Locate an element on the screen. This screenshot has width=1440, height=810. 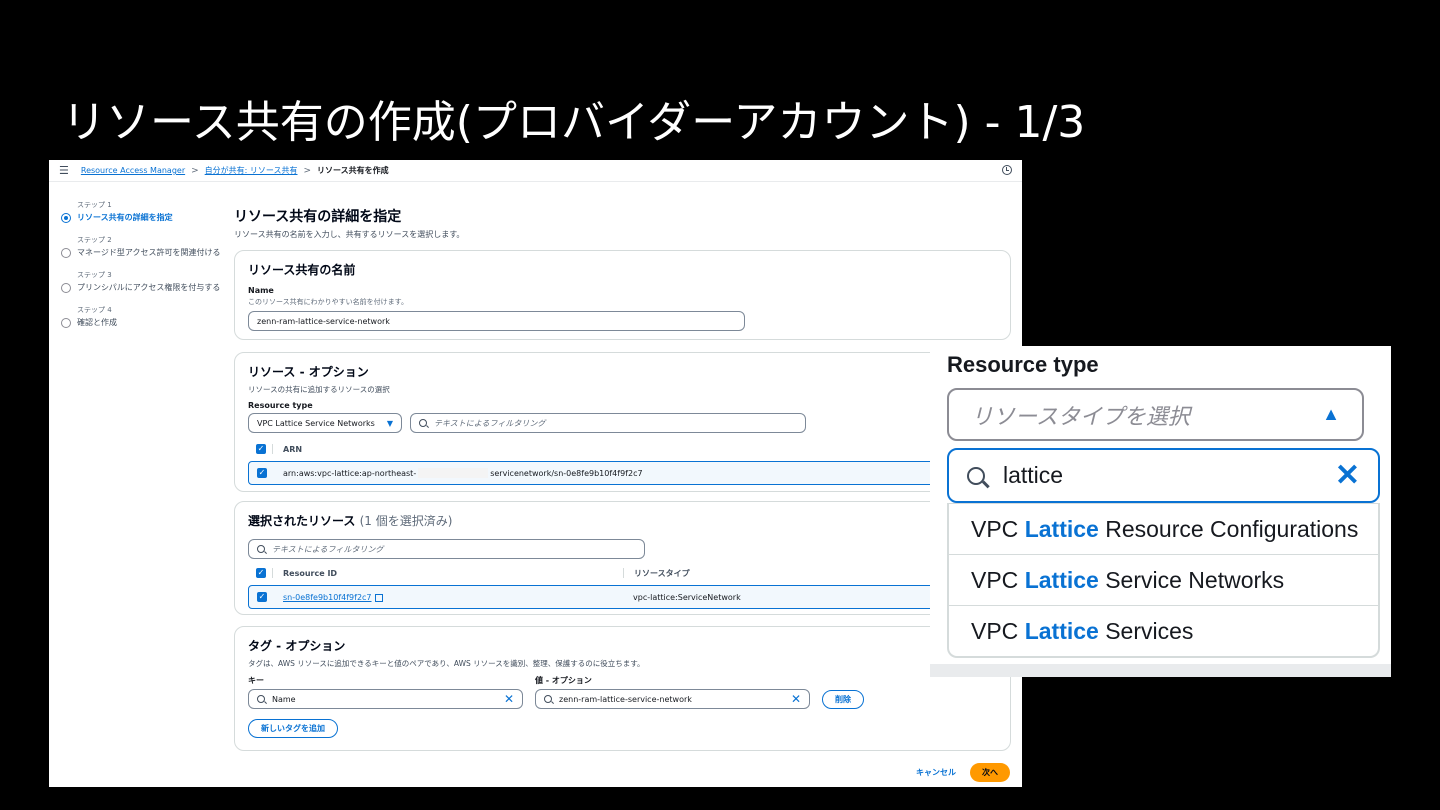
option-suffix: Services is located at coordinates (1146, 630).